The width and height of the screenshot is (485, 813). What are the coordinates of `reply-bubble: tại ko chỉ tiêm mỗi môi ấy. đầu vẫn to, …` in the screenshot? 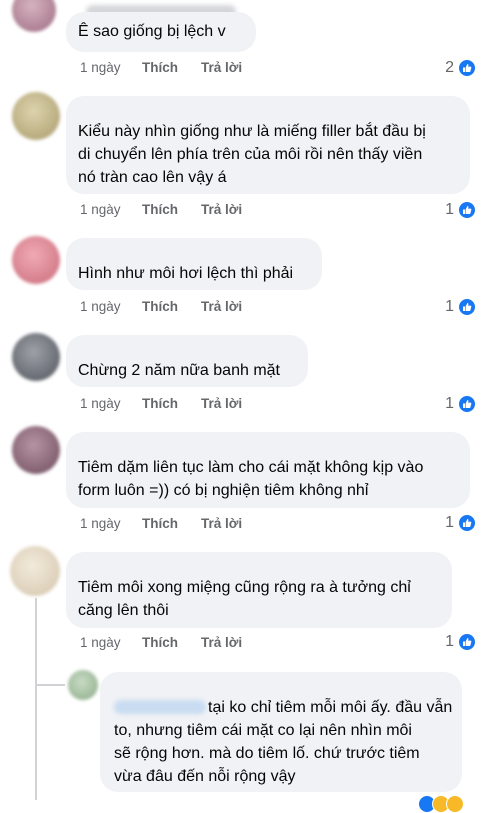 It's located at (281, 732).